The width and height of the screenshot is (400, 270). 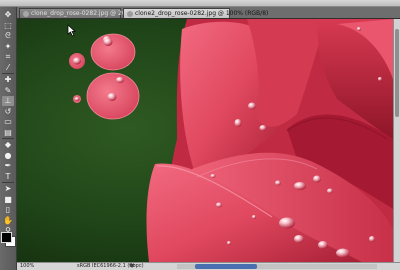 What do you see at coordinates (396, 140) in the screenshot?
I see `vertical-scrollbar` at bounding box center [396, 140].